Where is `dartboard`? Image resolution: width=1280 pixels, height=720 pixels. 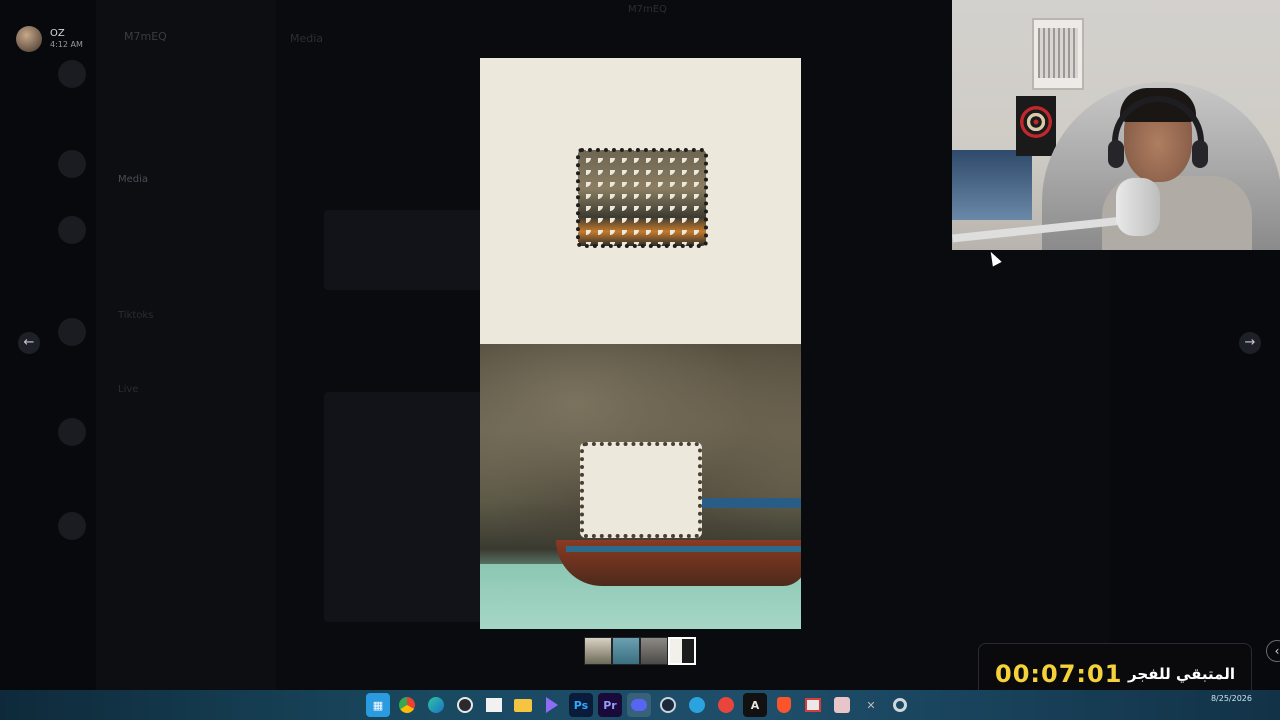
dartboard is located at coordinates (1036, 122).